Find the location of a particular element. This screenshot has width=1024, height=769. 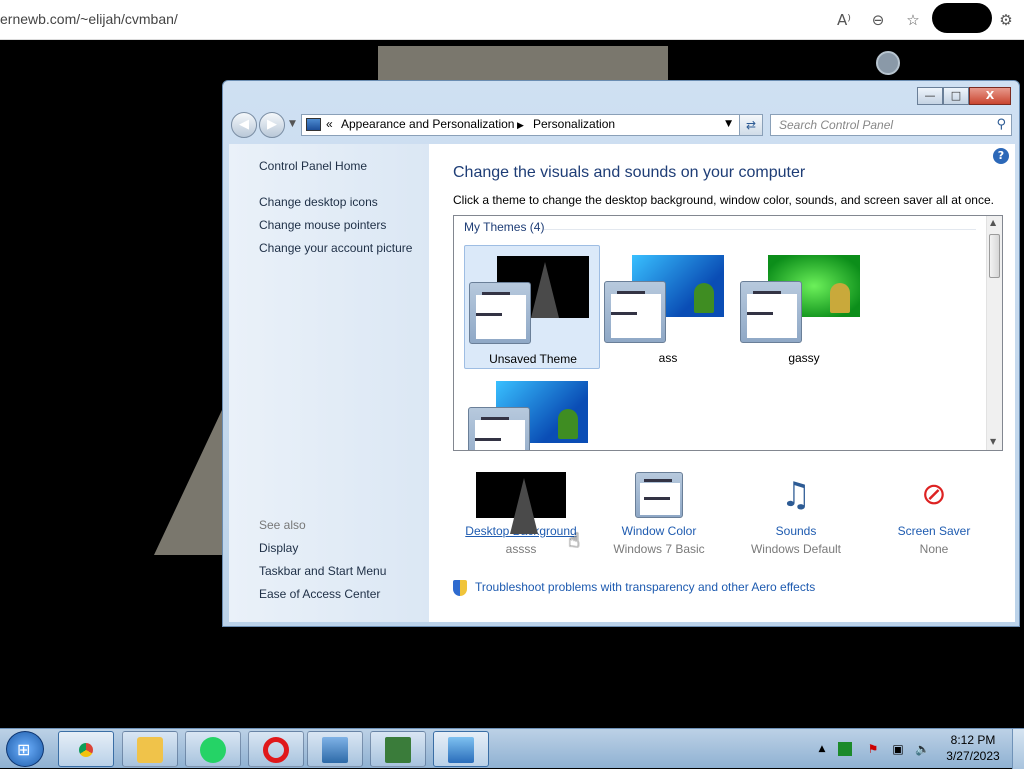

change-mouse-pointers-link: Change mouse pointers is located at coordinates (322, 225).